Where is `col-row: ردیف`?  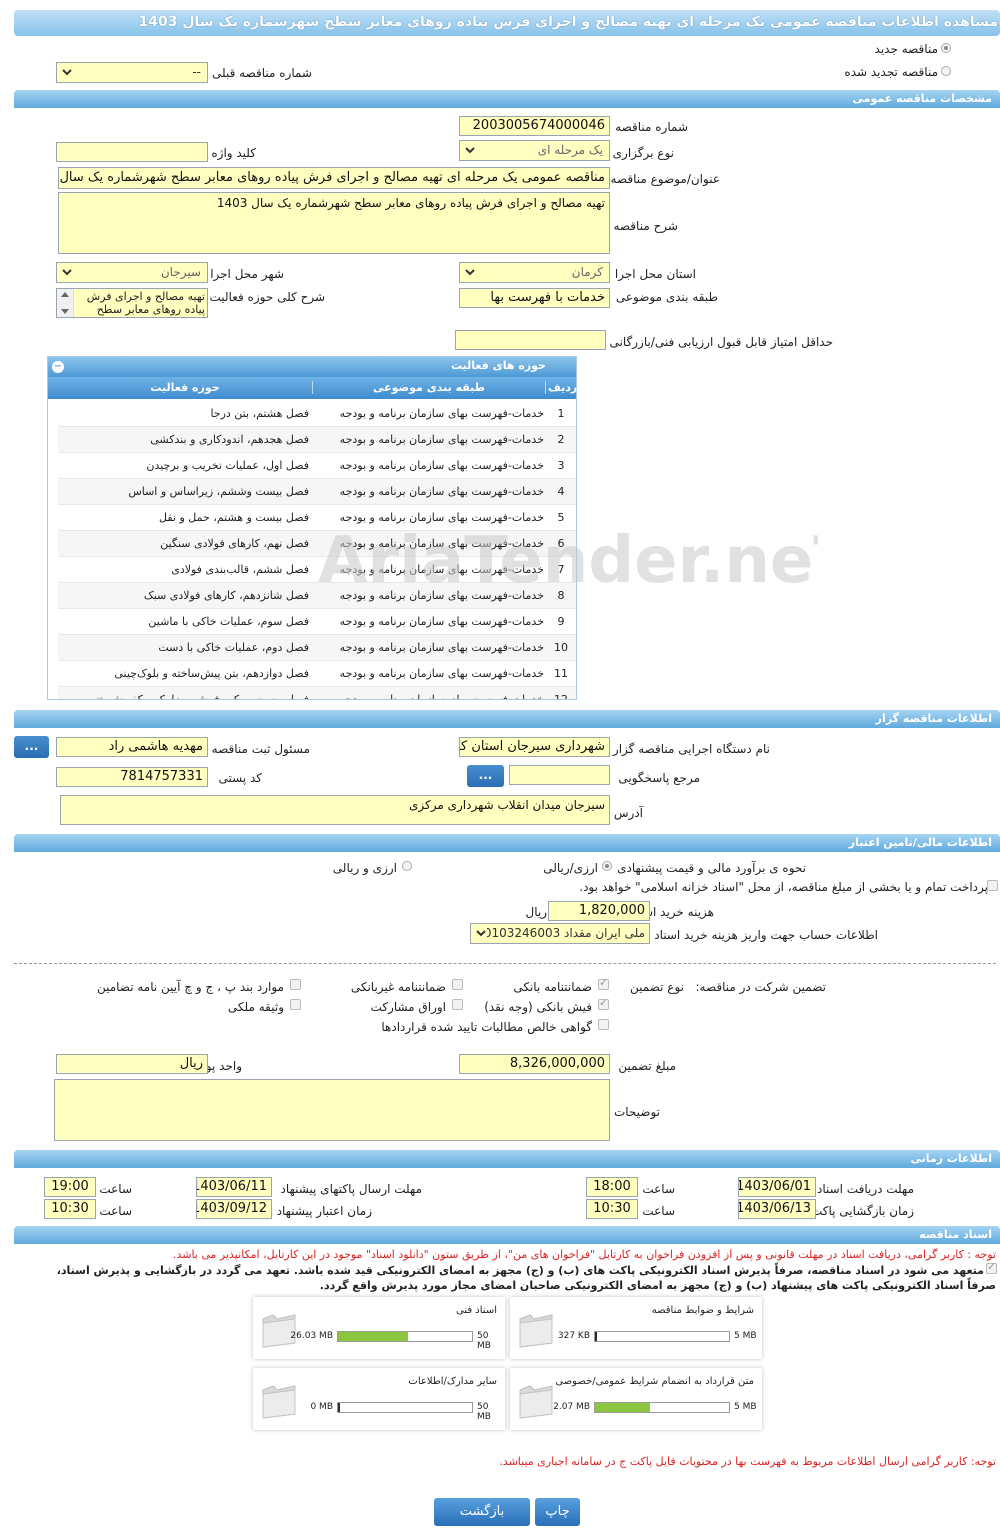 col-row: ردیف is located at coordinates (563, 387).